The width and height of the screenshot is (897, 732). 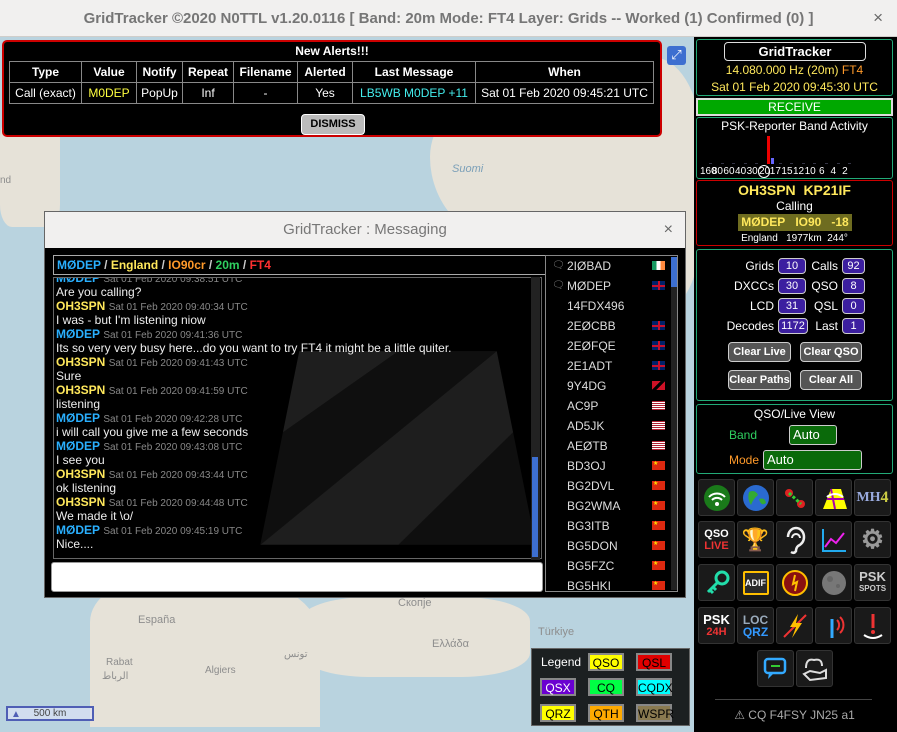 What do you see at coordinates (787, 171) in the screenshot?
I see `band-label: 15` at bounding box center [787, 171].